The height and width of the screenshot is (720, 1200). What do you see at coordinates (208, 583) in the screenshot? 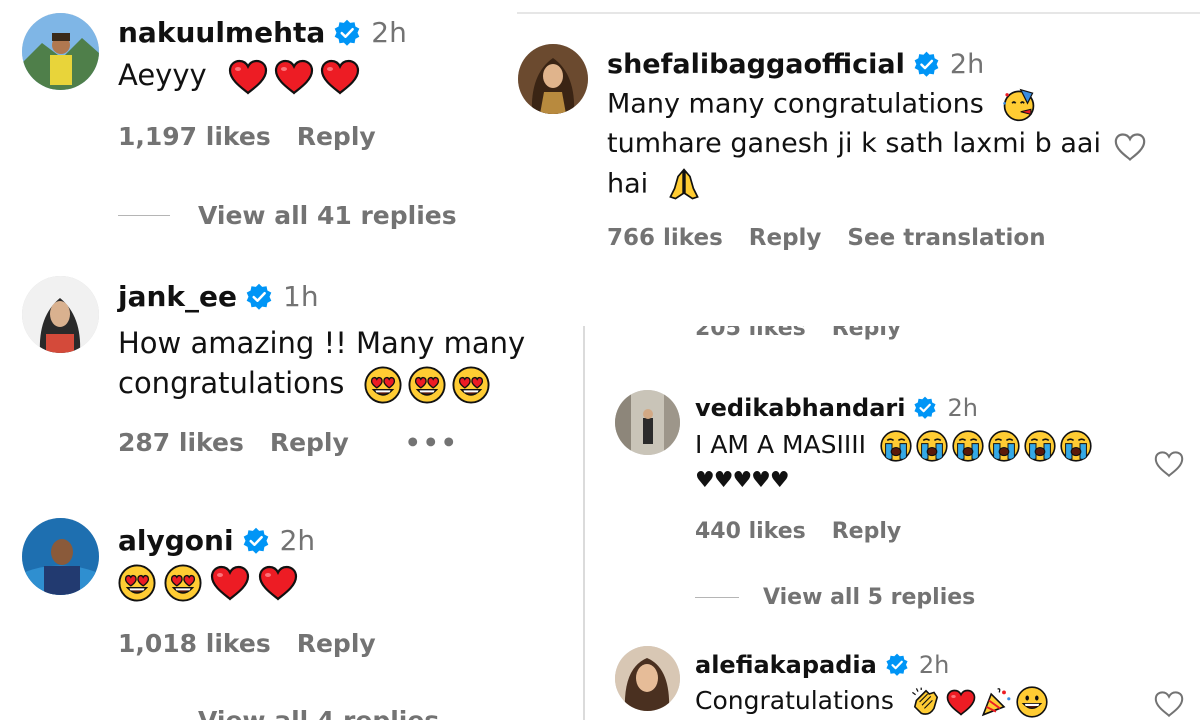
I see `comment-text` at bounding box center [208, 583].